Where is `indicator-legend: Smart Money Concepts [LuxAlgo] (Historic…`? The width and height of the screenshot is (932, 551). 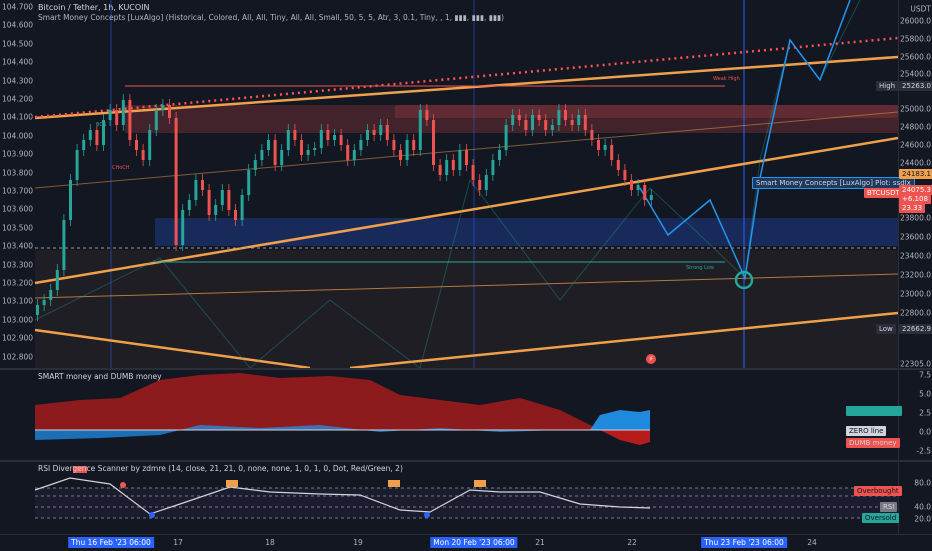 indicator-legend: Smart Money Concepts [LuxAlgo] (Historic… is located at coordinates (271, 17).